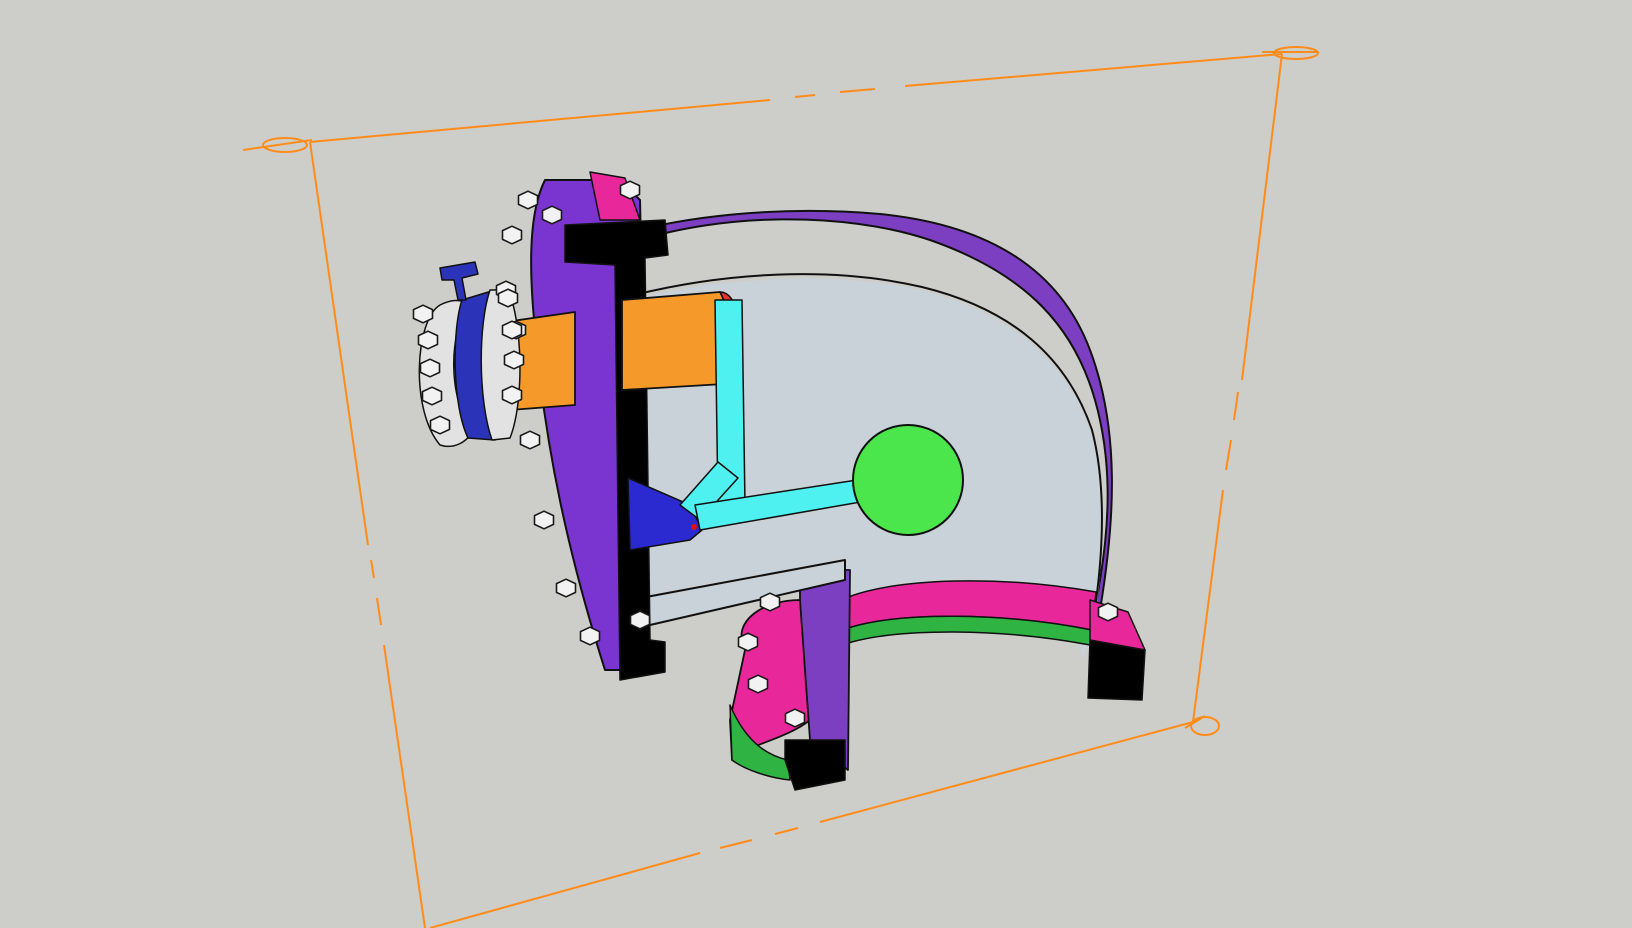  What do you see at coordinates (908, 480) in the screenshot?
I see `float-ball` at bounding box center [908, 480].